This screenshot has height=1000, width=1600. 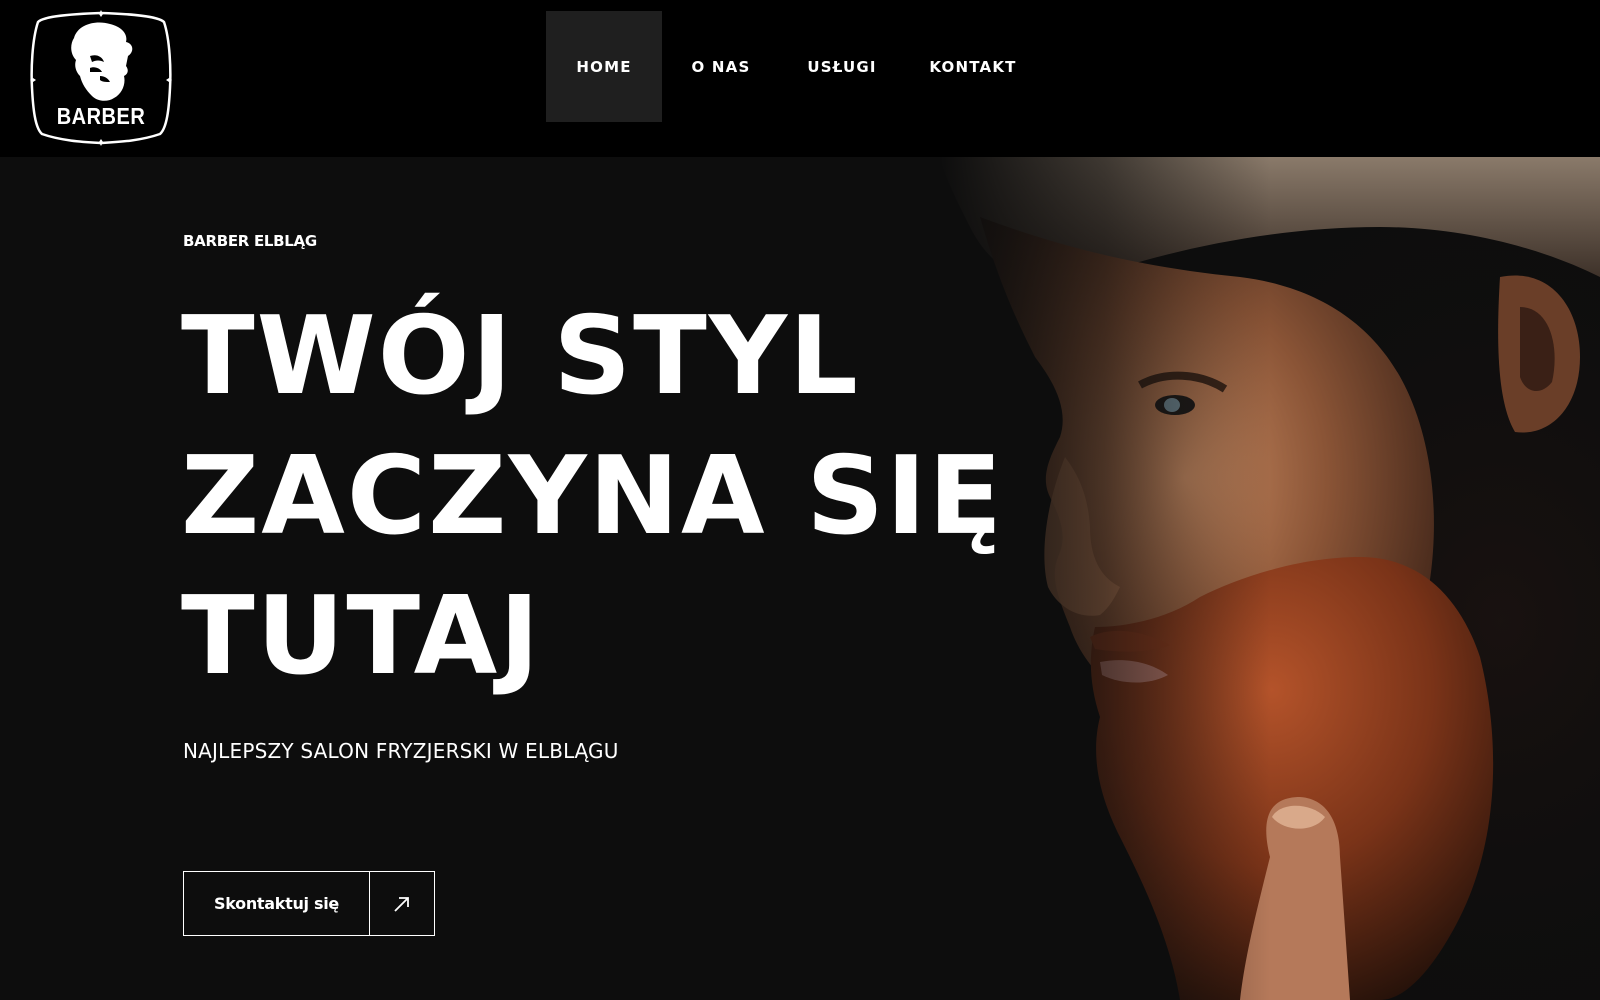 I want to click on nav-item-services: USŁUGI, so click(x=842, y=66).